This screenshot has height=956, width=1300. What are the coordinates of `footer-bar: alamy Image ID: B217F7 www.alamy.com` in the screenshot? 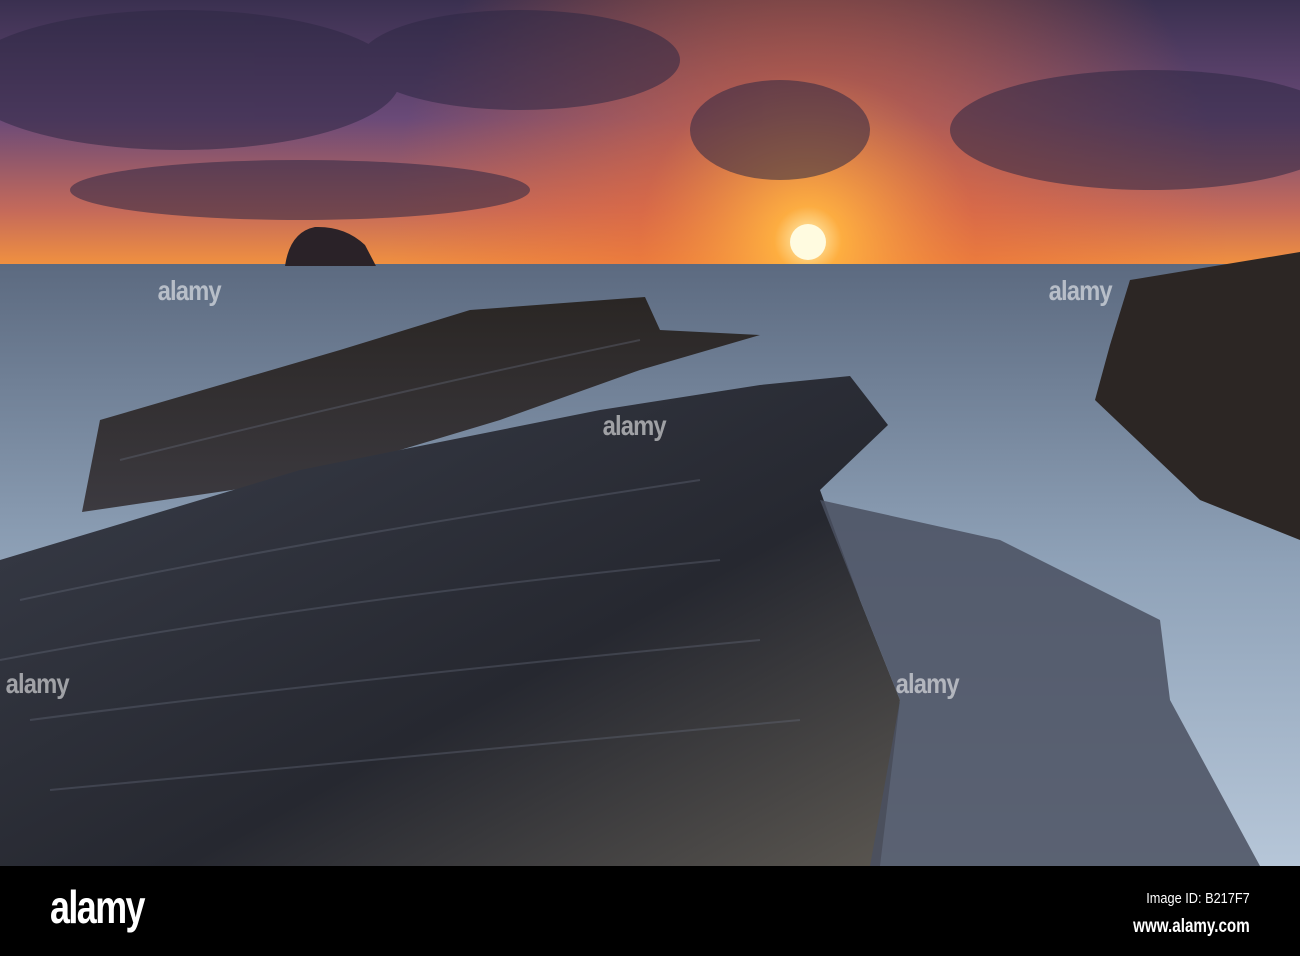 It's located at (650, 911).